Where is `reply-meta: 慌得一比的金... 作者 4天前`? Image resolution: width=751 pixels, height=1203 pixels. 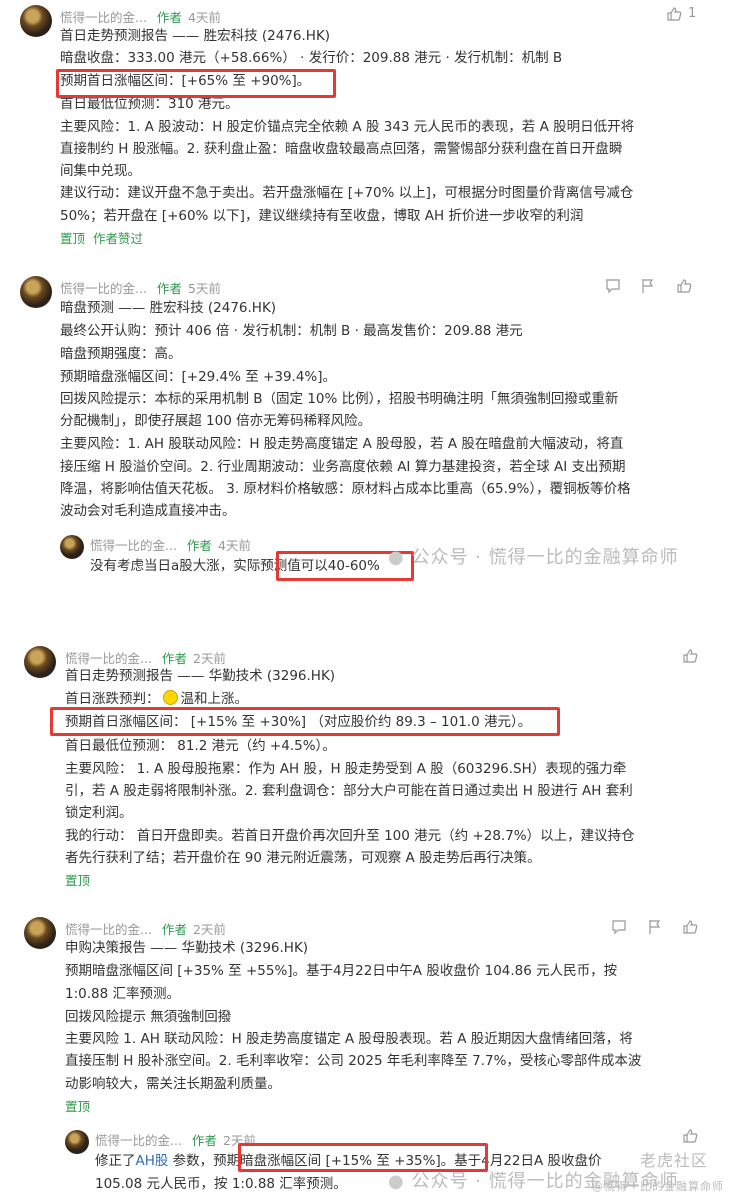
reply-meta: 慌得一比的金... 作者 4天前 is located at coordinates (170, 544).